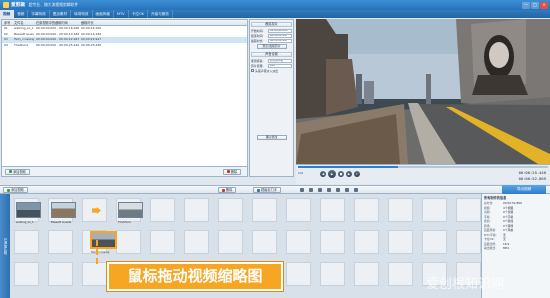  What do you see at coordinates (7, 22) in the screenshot?
I see `col-number: 序号` at bounding box center [7, 22].